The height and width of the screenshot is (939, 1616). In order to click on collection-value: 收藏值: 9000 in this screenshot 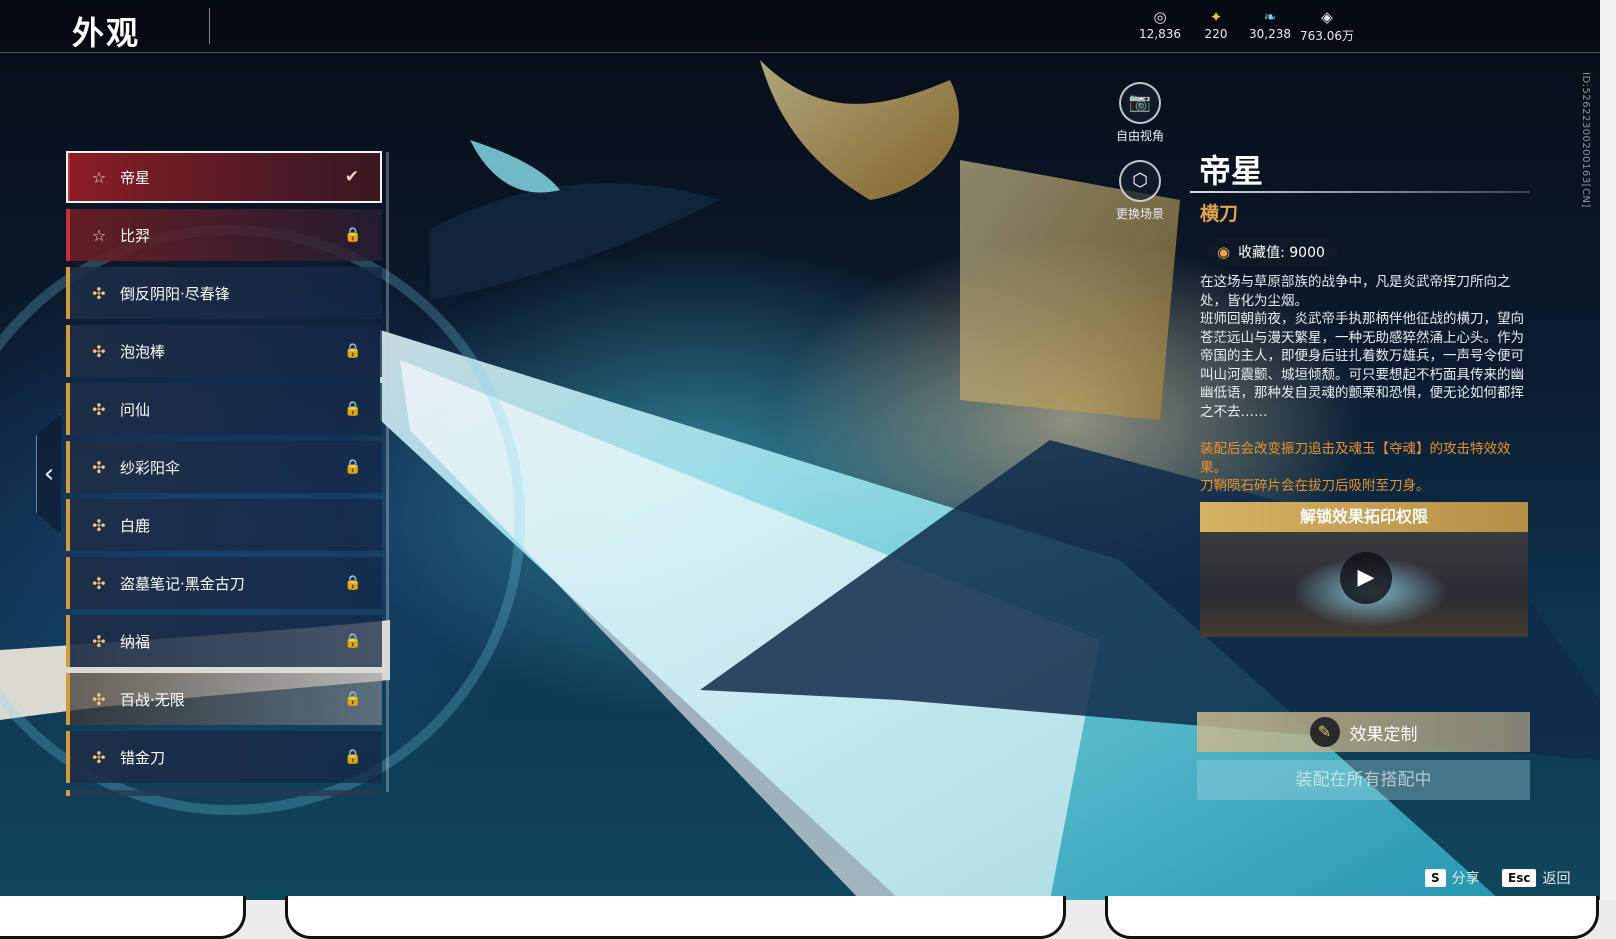, I will do `click(1281, 253)`.